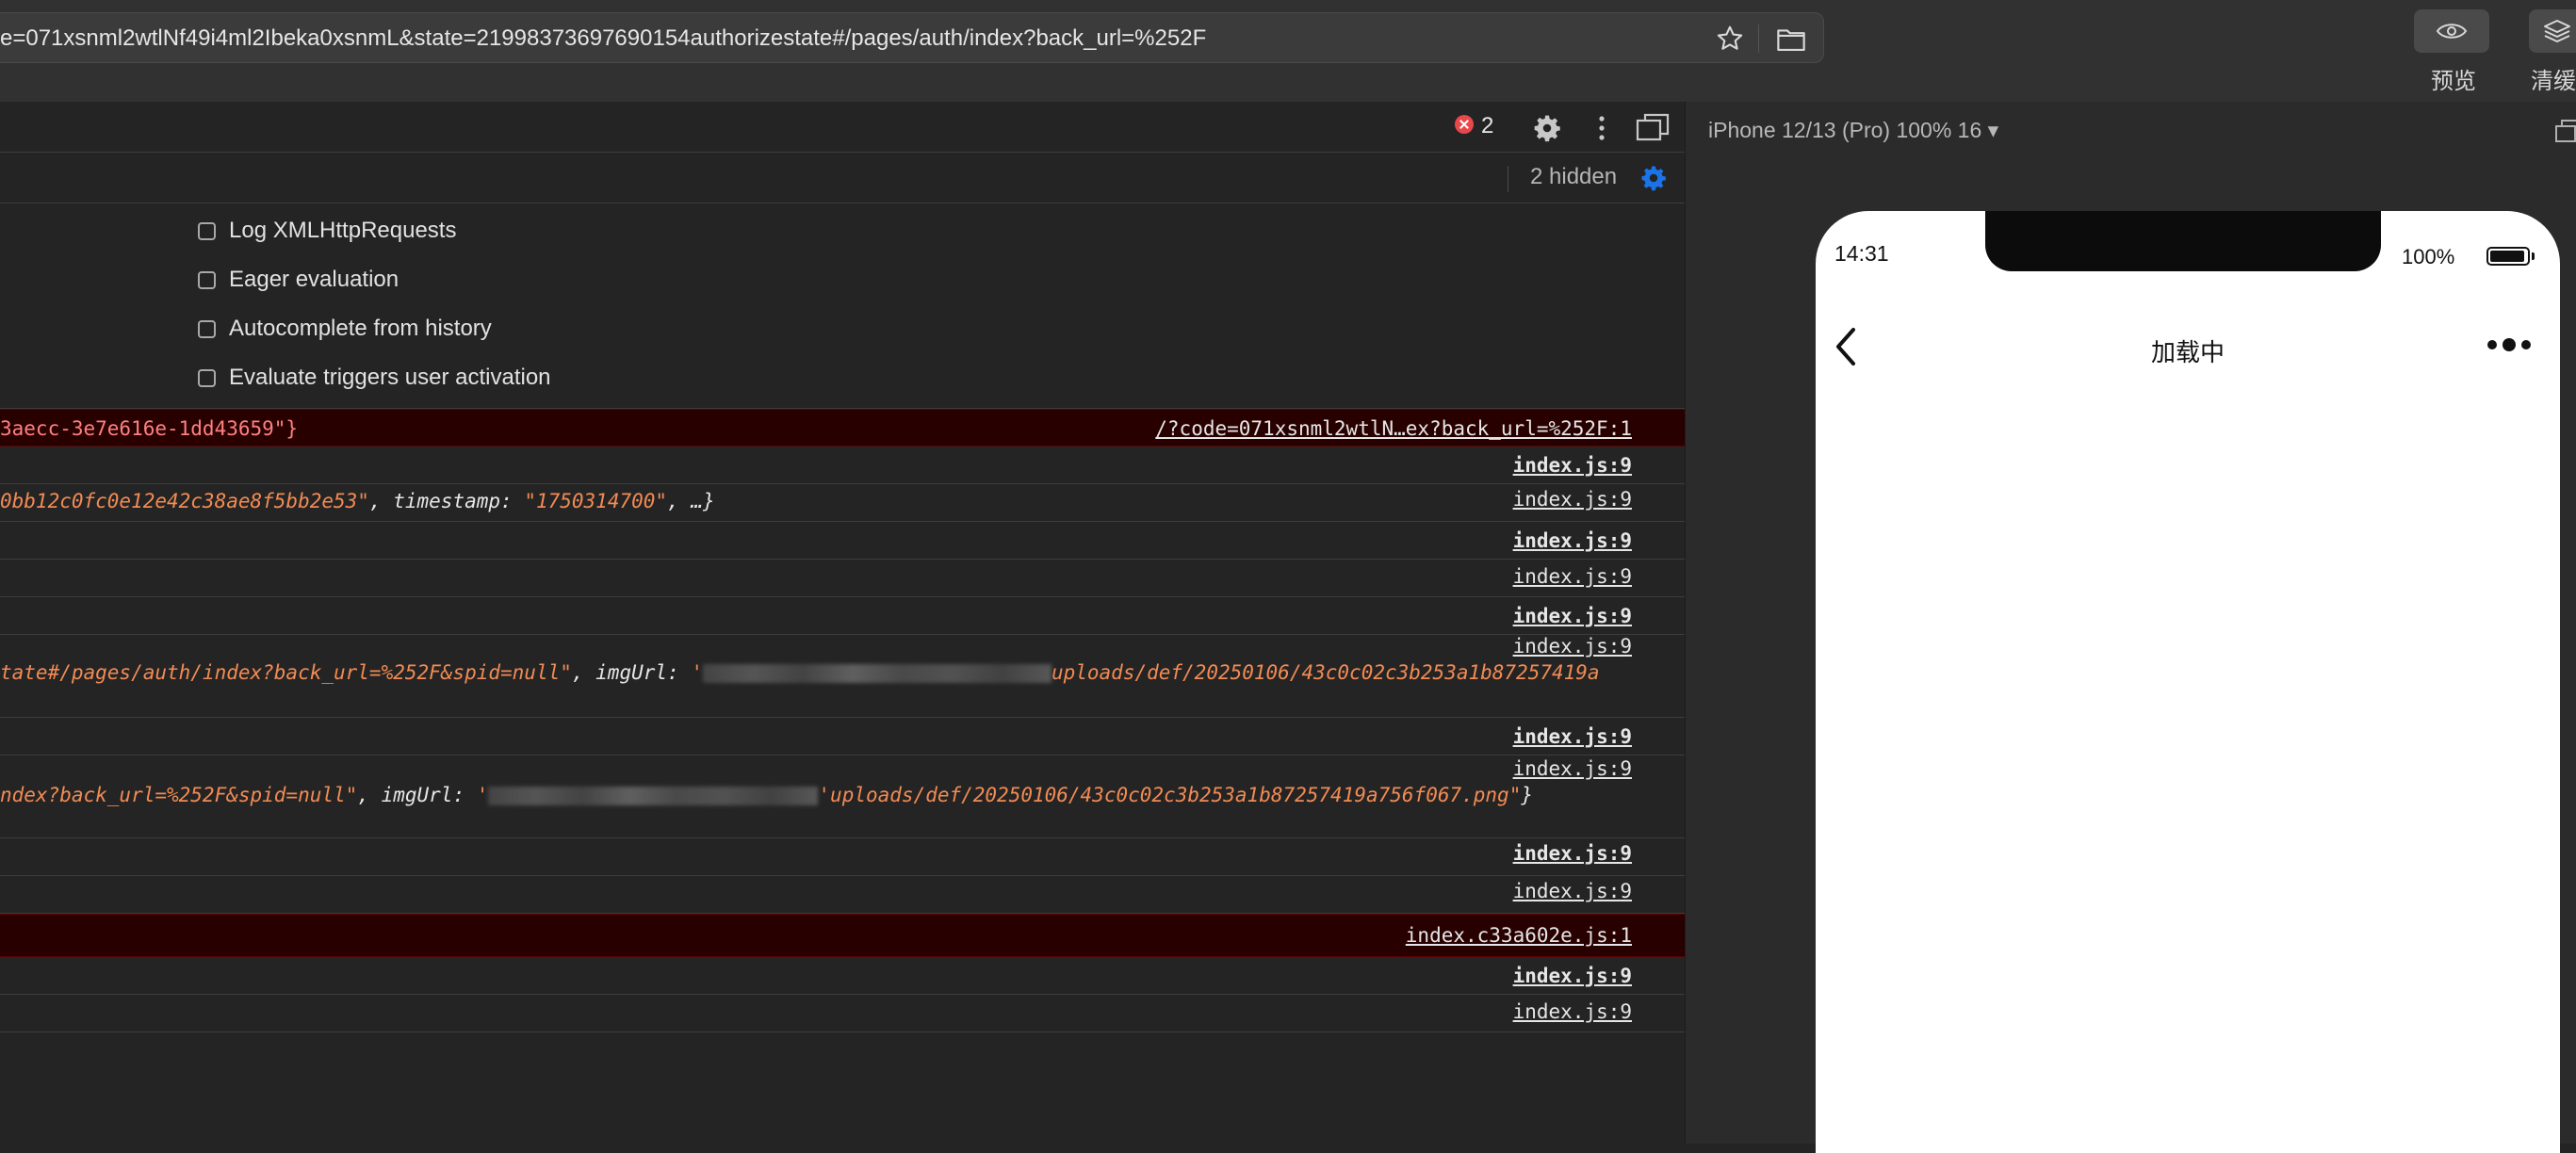 This screenshot has width=2576, height=1153. What do you see at coordinates (1487, 126) in the screenshot?
I see `error-count: 2` at bounding box center [1487, 126].